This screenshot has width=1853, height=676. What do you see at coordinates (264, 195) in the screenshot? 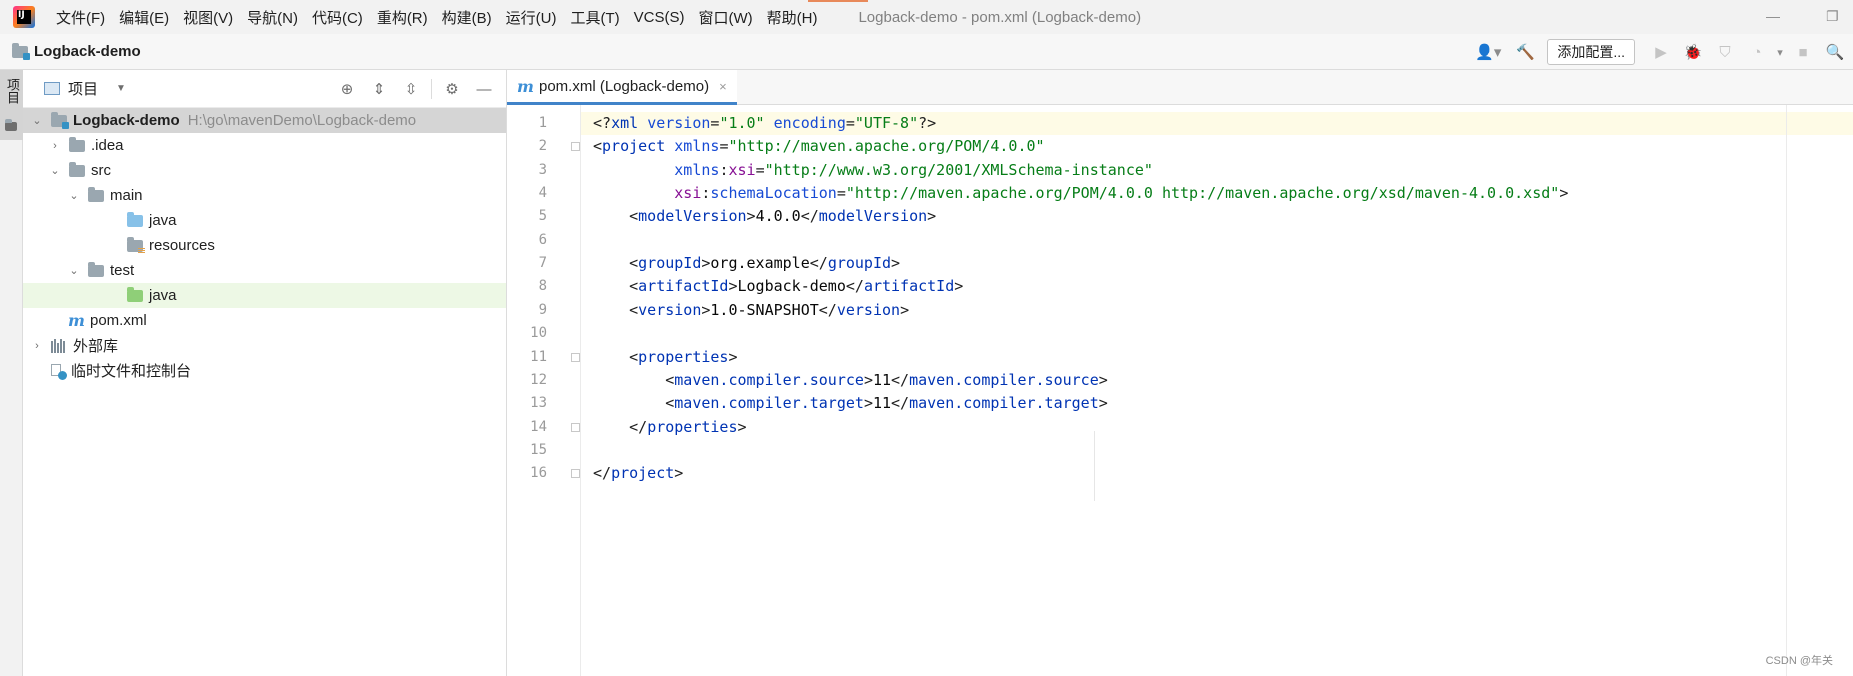
I see `tree-item-main: ⌄ main` at bounding box center [264, 195].